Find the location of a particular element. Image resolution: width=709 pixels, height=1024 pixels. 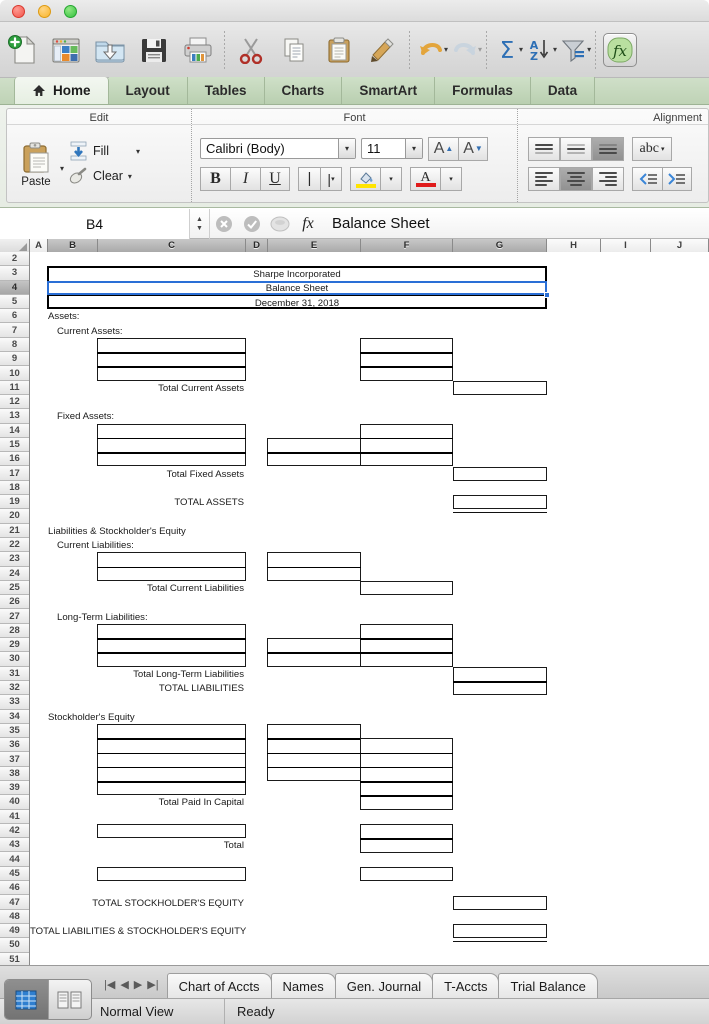

sheet-nav-buttons: |◀ ◀ ▶ ▶| is located at coordinates (131, 984).